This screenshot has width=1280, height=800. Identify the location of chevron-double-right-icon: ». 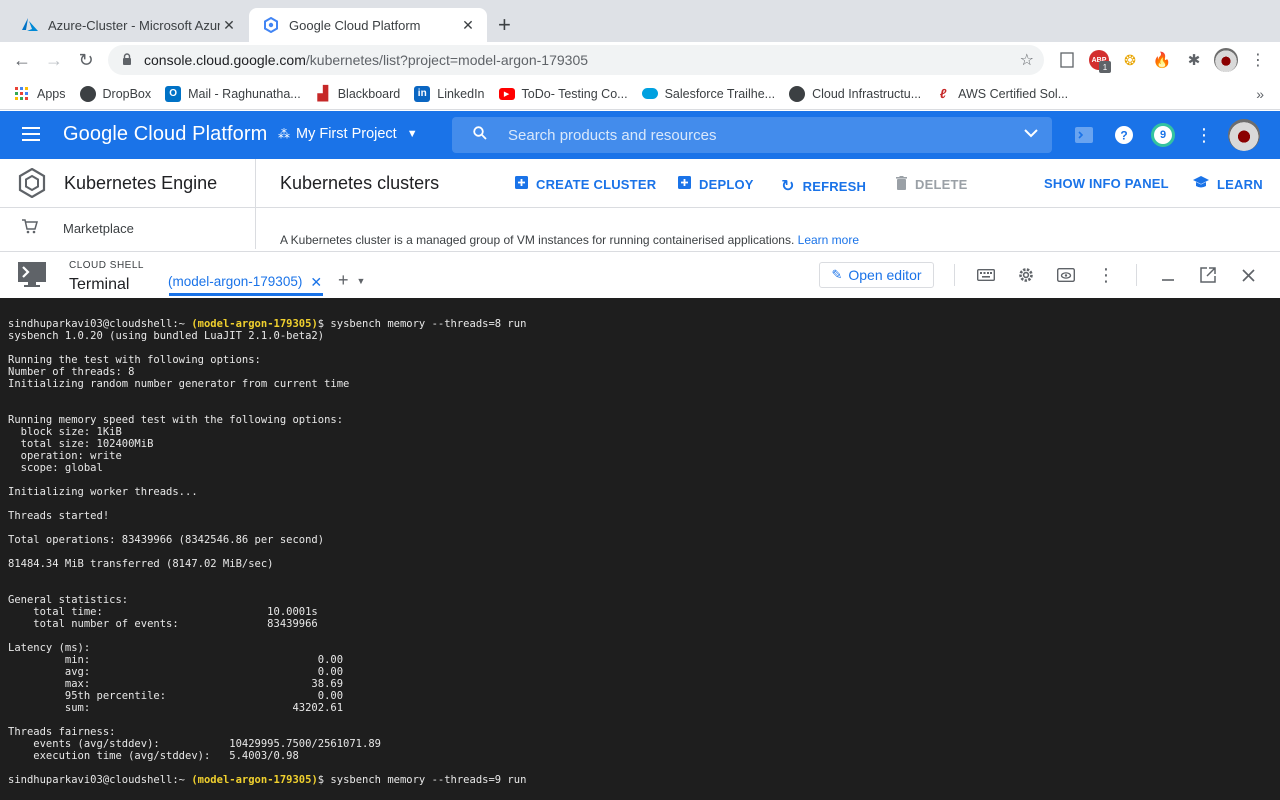
(1260, 94).